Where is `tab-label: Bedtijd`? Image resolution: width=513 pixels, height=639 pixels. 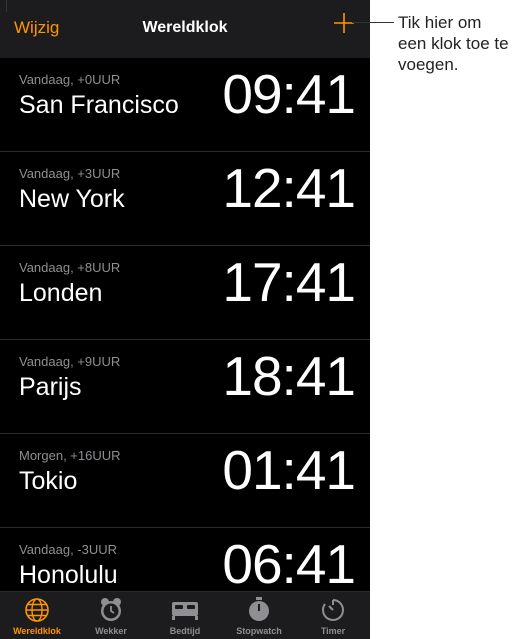
tab-label: Bedtijd is located at coordinates (185, 631).